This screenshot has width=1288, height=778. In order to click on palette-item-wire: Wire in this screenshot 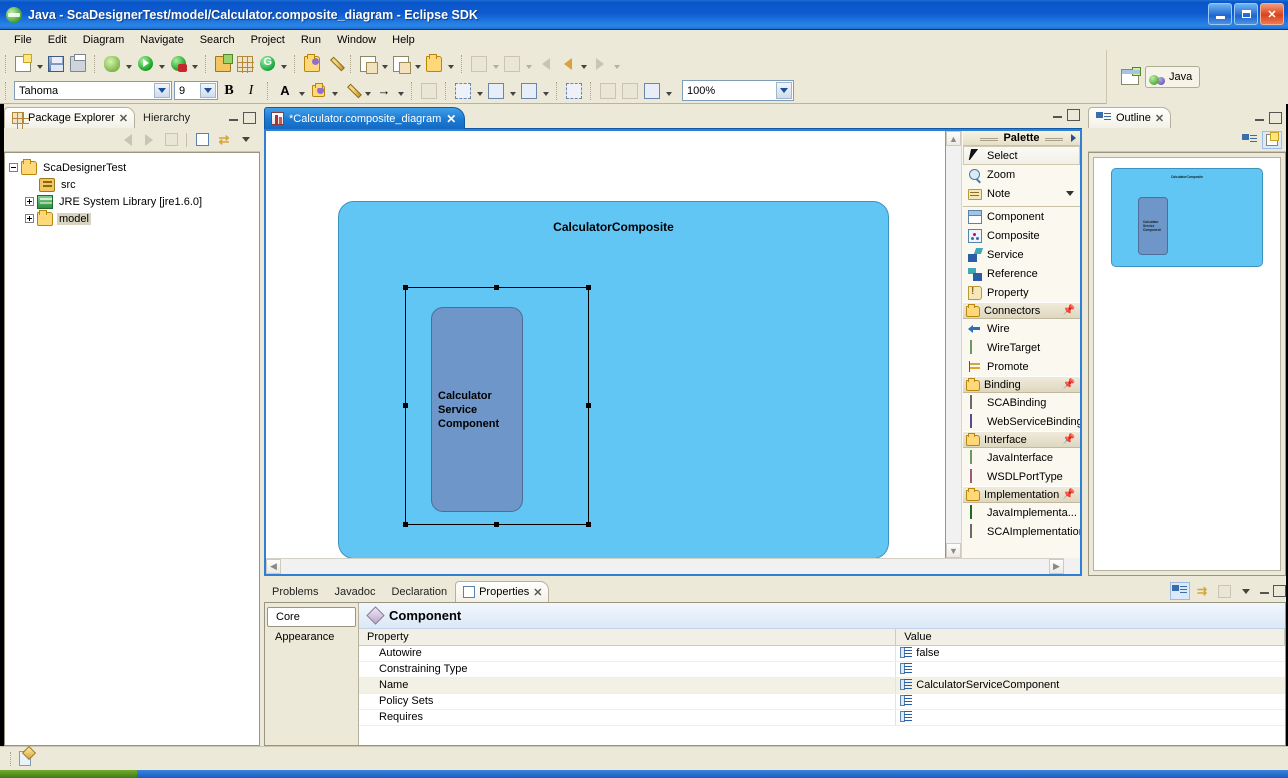, I will do `click(1021, 328)`.